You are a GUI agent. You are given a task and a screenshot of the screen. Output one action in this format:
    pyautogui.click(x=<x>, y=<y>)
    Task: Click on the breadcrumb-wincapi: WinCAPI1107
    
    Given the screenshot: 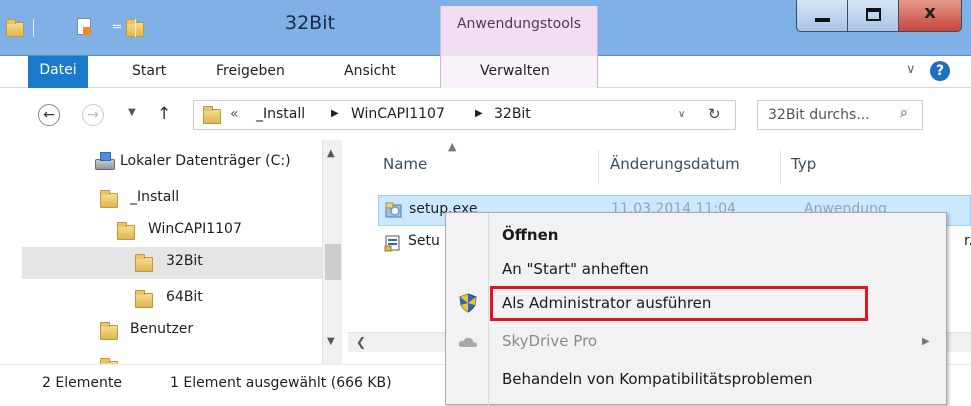 What is the action you would take?
    pyautogui.click(x=398, y=114)
    